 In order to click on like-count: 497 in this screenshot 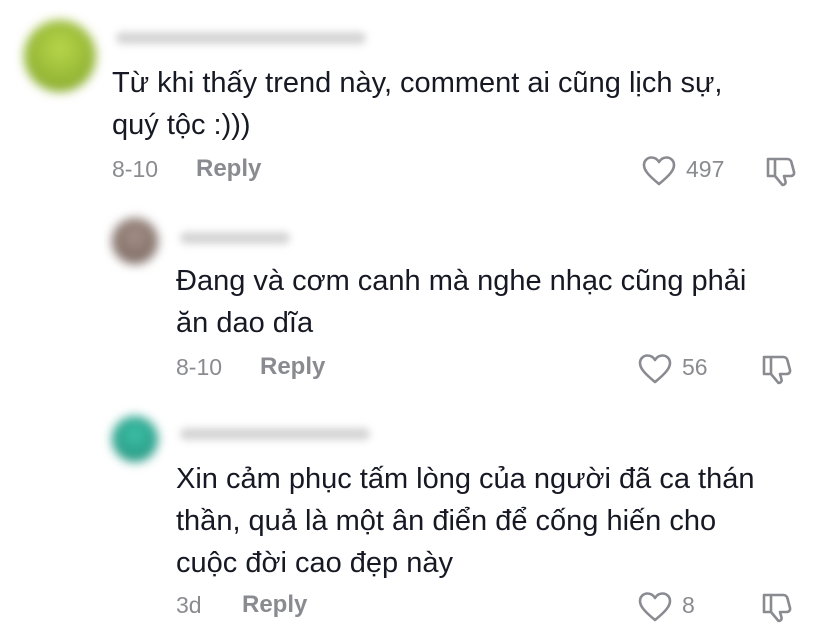, I will do `click(705, 169)`.